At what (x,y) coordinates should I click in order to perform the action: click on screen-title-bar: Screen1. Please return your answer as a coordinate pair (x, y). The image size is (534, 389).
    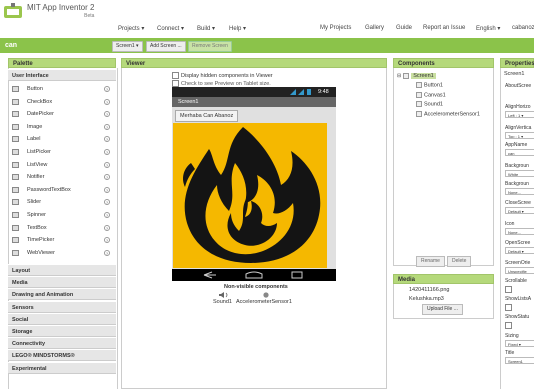
    Looking at the image, I should click on (254, 102).